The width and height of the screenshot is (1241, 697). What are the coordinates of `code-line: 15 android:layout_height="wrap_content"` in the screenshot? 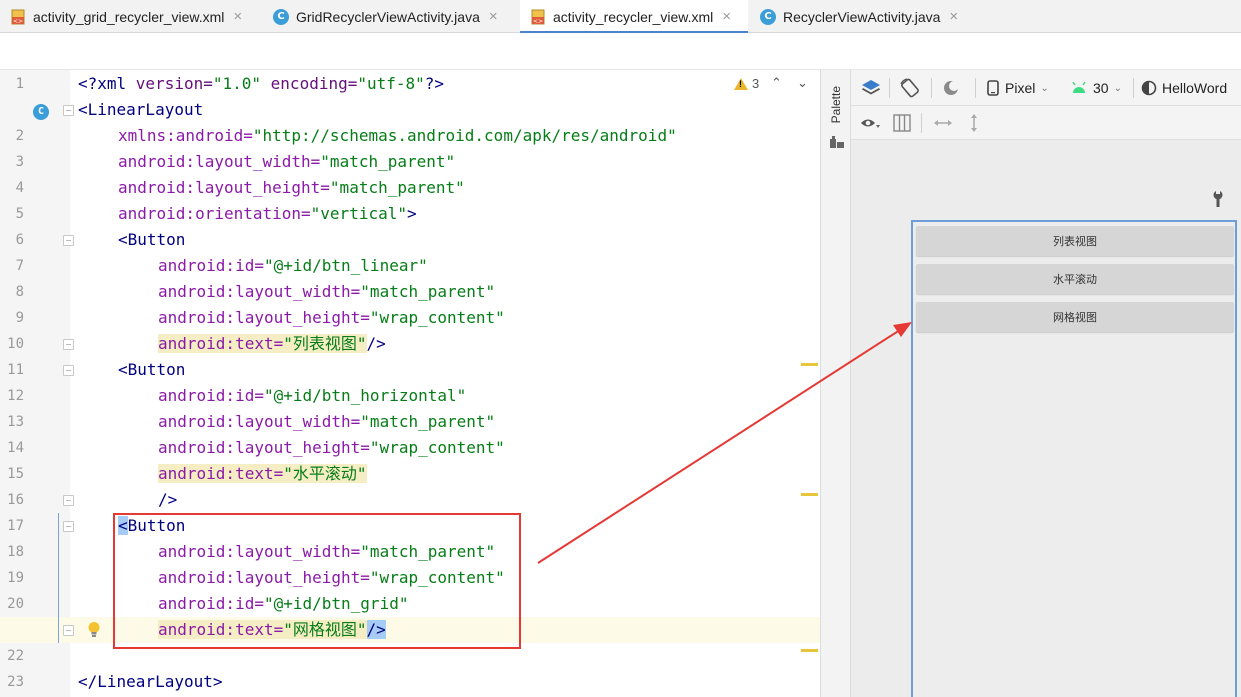 It's located at (410, 458).